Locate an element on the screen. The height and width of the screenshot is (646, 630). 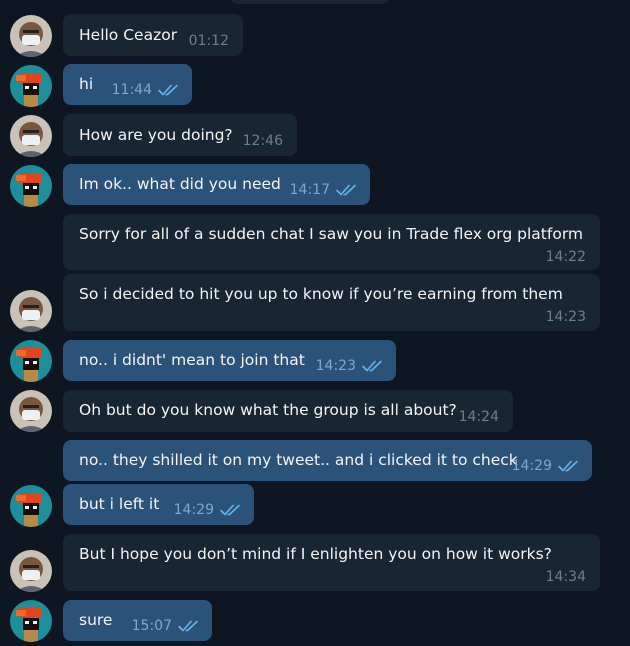
message-text: Im ok.. what did you need is located at coordinates (180, 184).